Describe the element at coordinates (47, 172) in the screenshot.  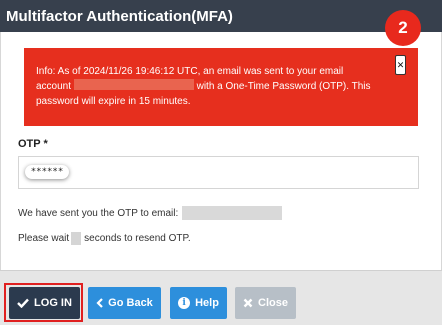
I see `otp-masked-value: ******` at that location.